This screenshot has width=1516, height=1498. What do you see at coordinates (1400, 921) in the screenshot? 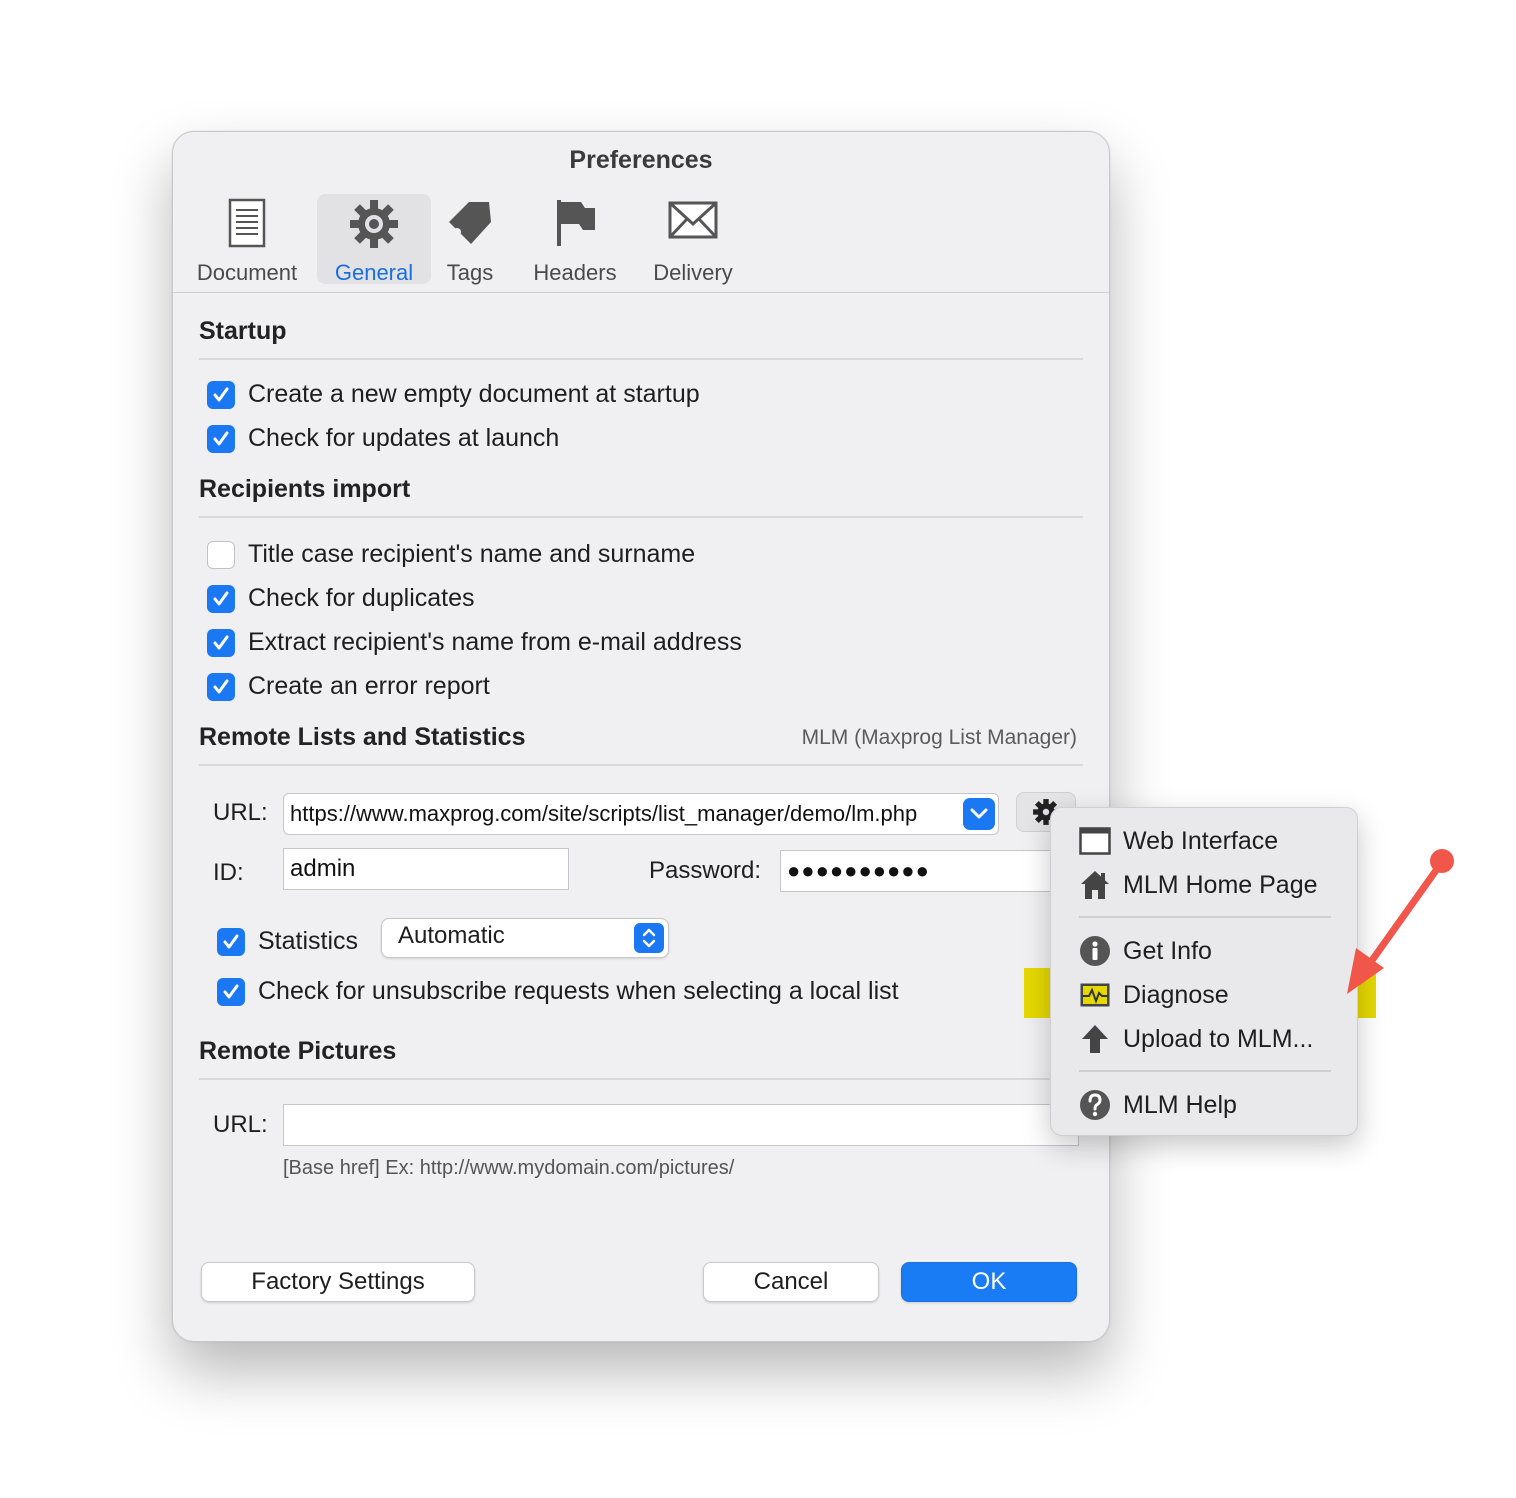
I see `annotation-arrow` at bounding box center [1400, 921].